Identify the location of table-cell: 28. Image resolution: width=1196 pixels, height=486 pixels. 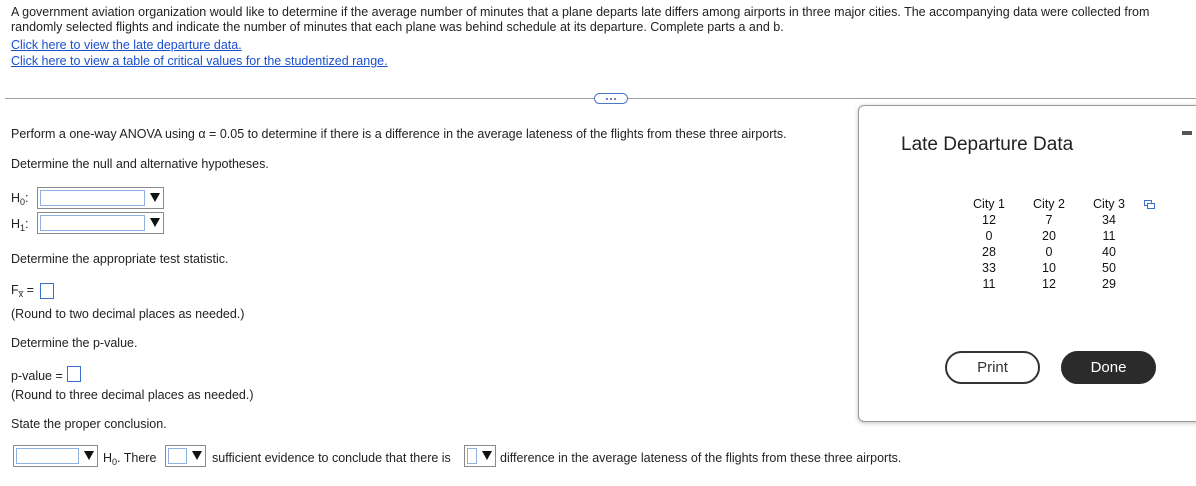
(989, 252).